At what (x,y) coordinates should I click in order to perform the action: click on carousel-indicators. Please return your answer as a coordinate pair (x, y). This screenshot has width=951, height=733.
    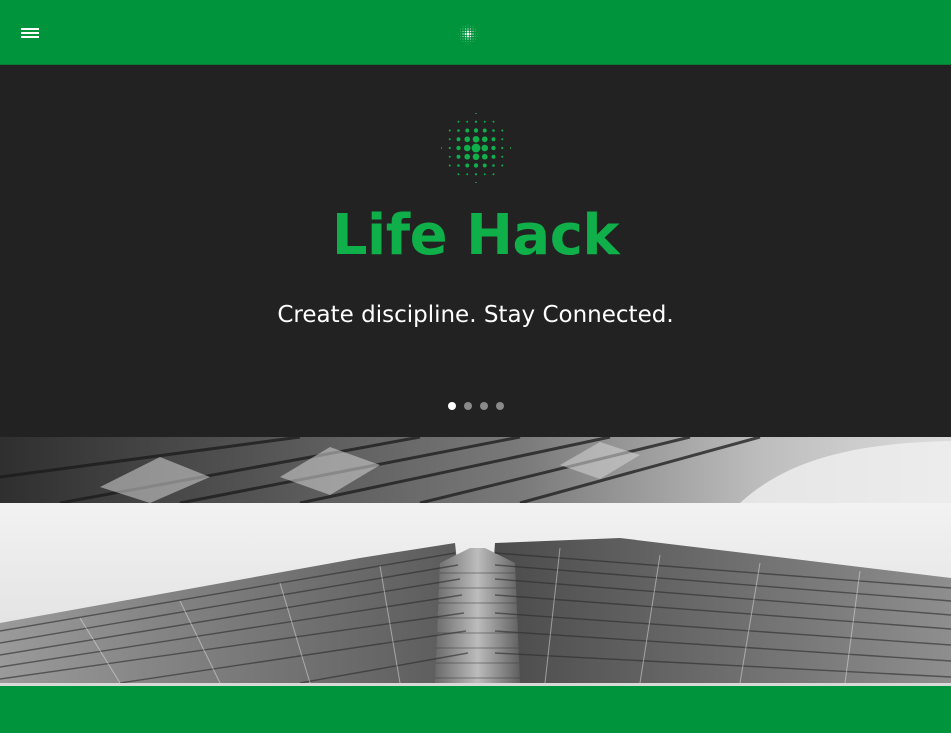
    Looking at the image, I should click on (475, 406).